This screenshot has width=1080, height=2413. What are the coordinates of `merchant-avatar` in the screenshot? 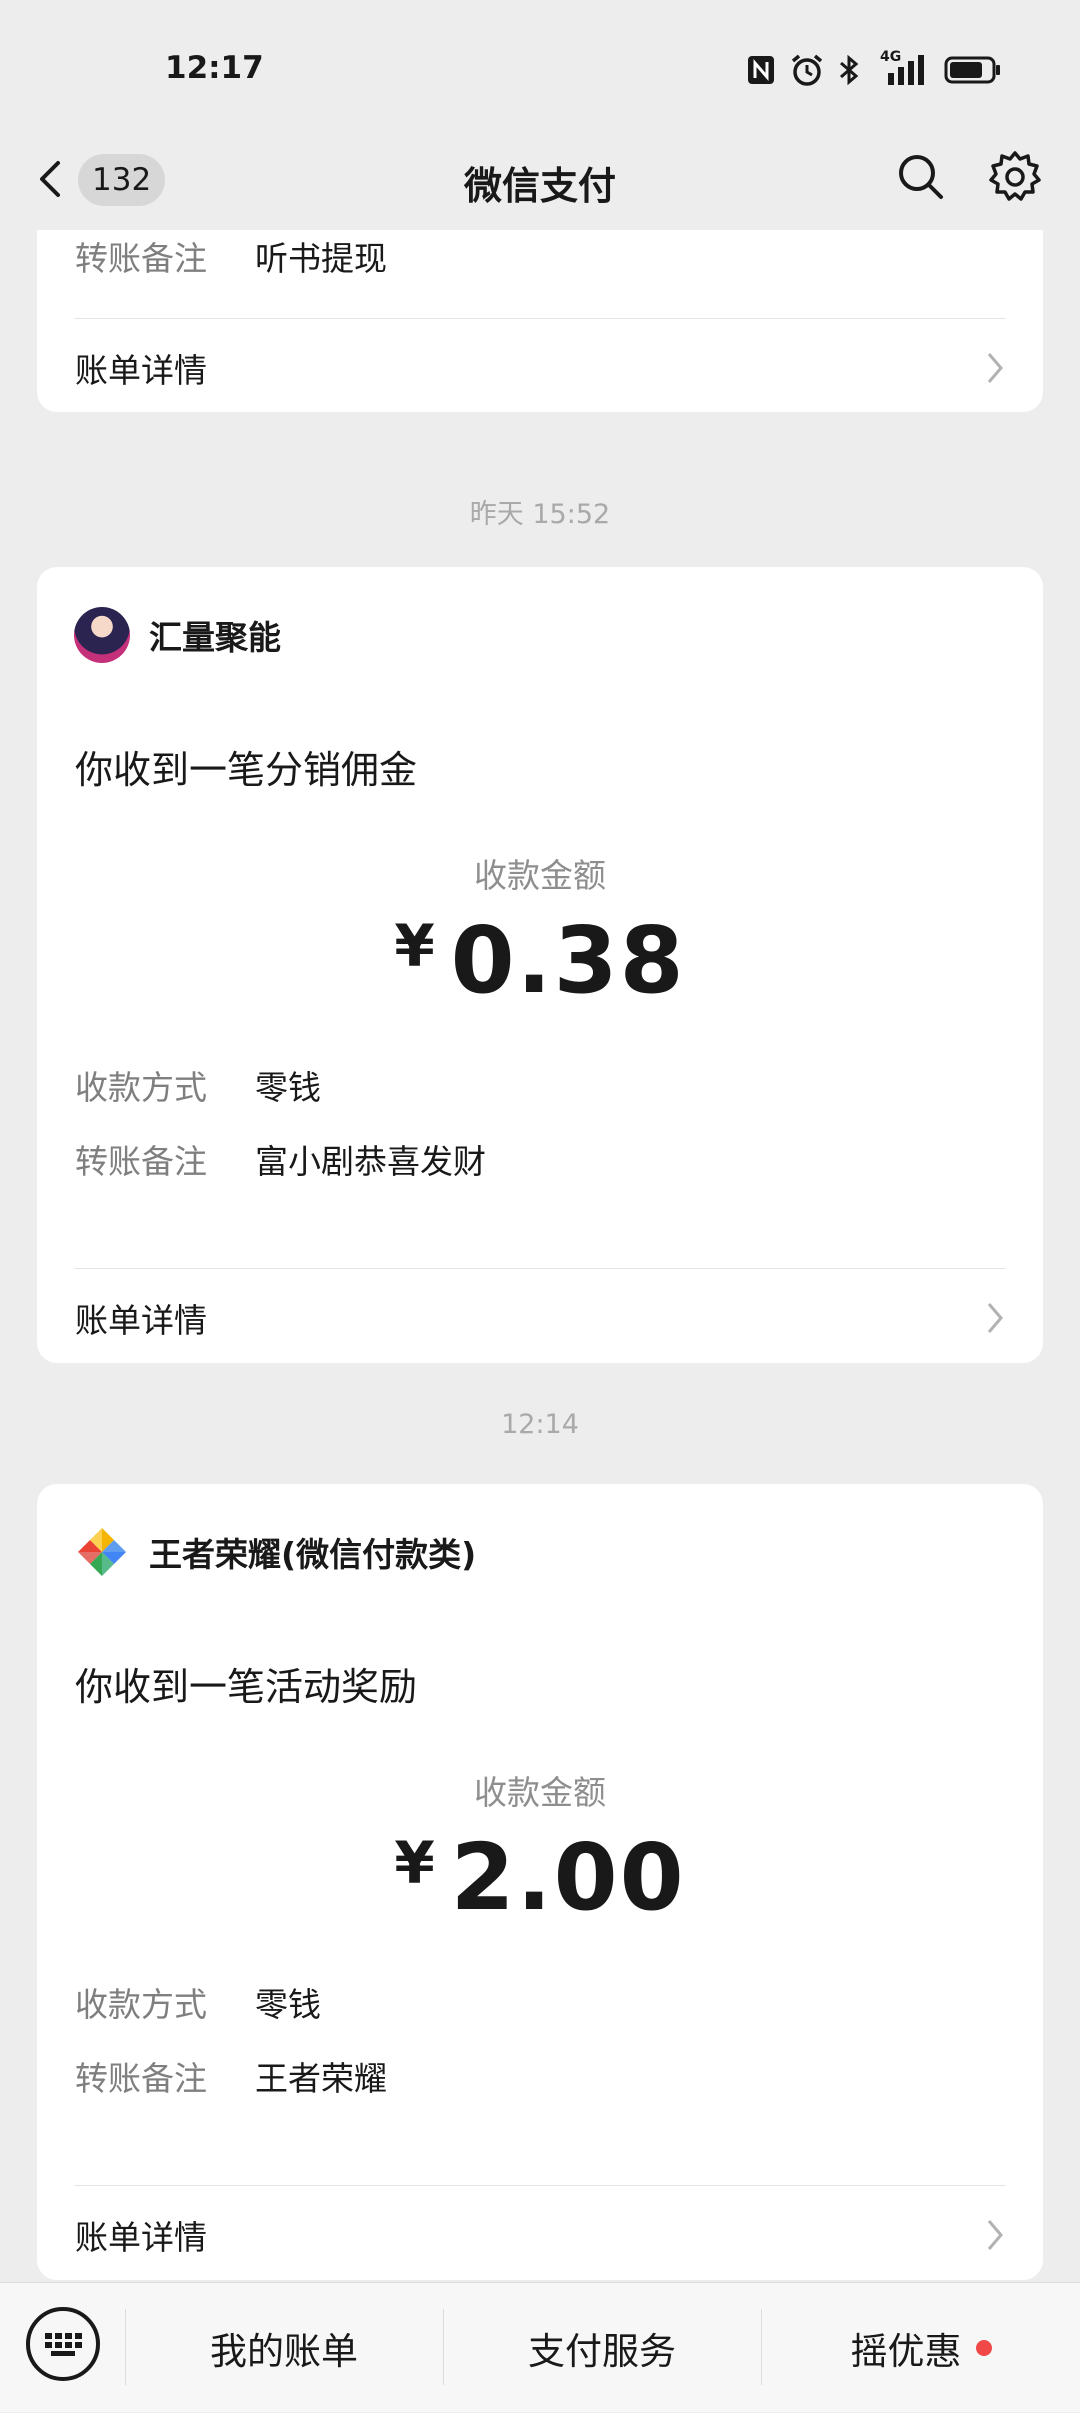 It's located at (102, 635).